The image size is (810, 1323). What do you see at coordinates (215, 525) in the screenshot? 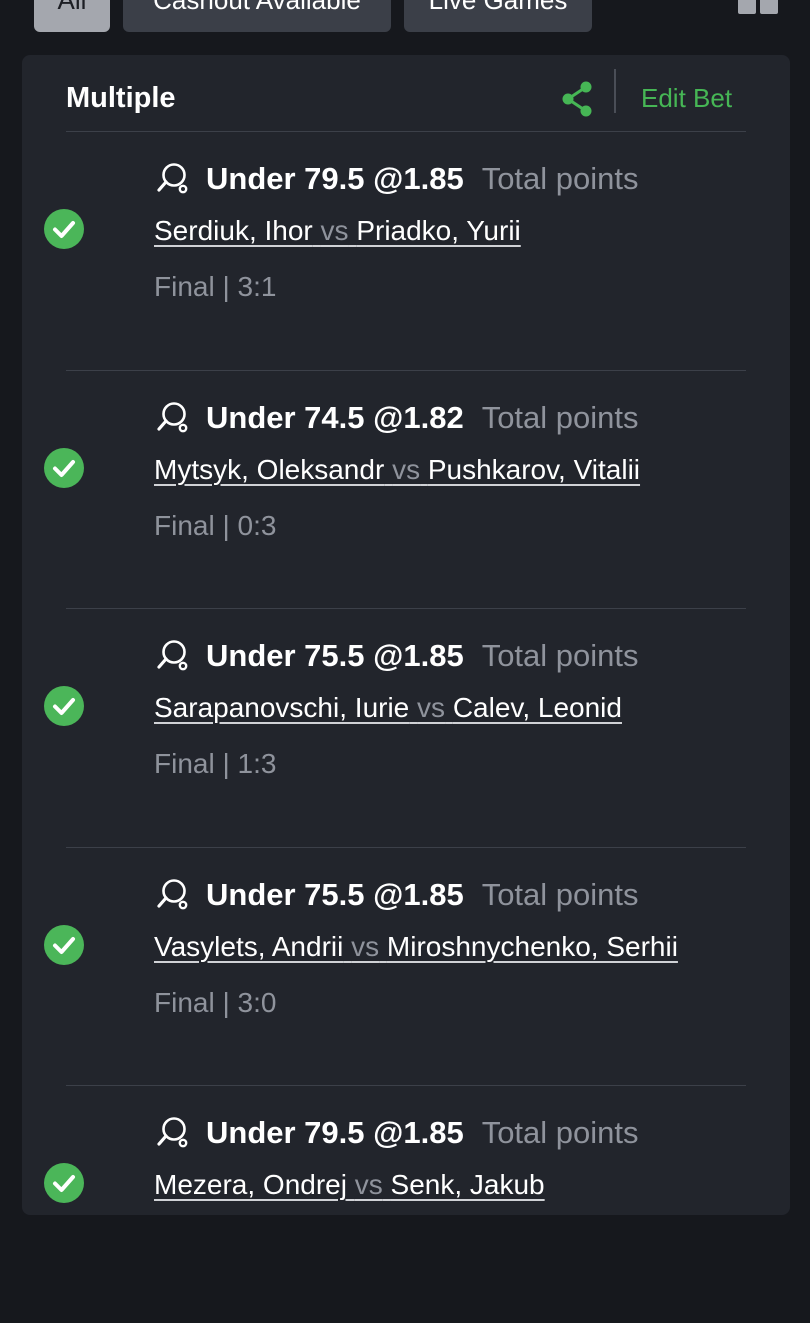
I see `match-result: Final | 0:3` at bounding box center [215, 525].